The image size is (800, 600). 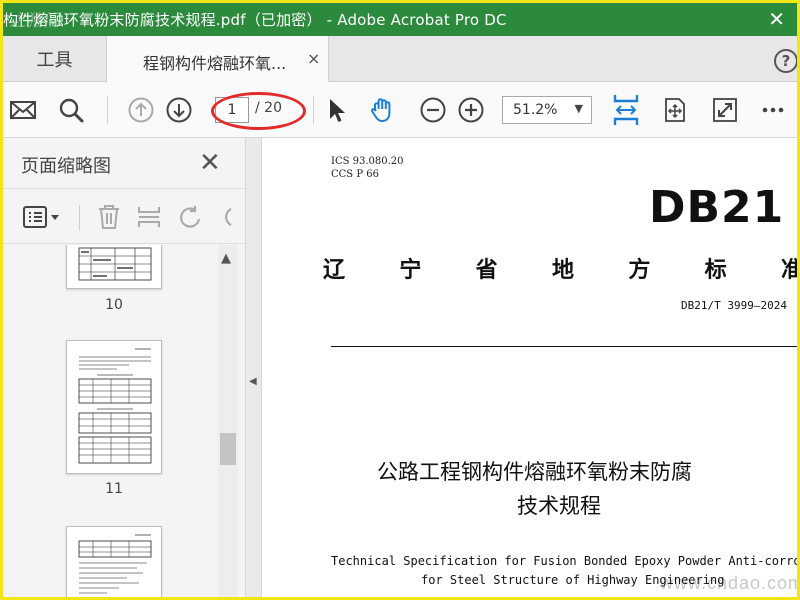 I want to click on rotate-page-icon, so click(x=191, y=217).